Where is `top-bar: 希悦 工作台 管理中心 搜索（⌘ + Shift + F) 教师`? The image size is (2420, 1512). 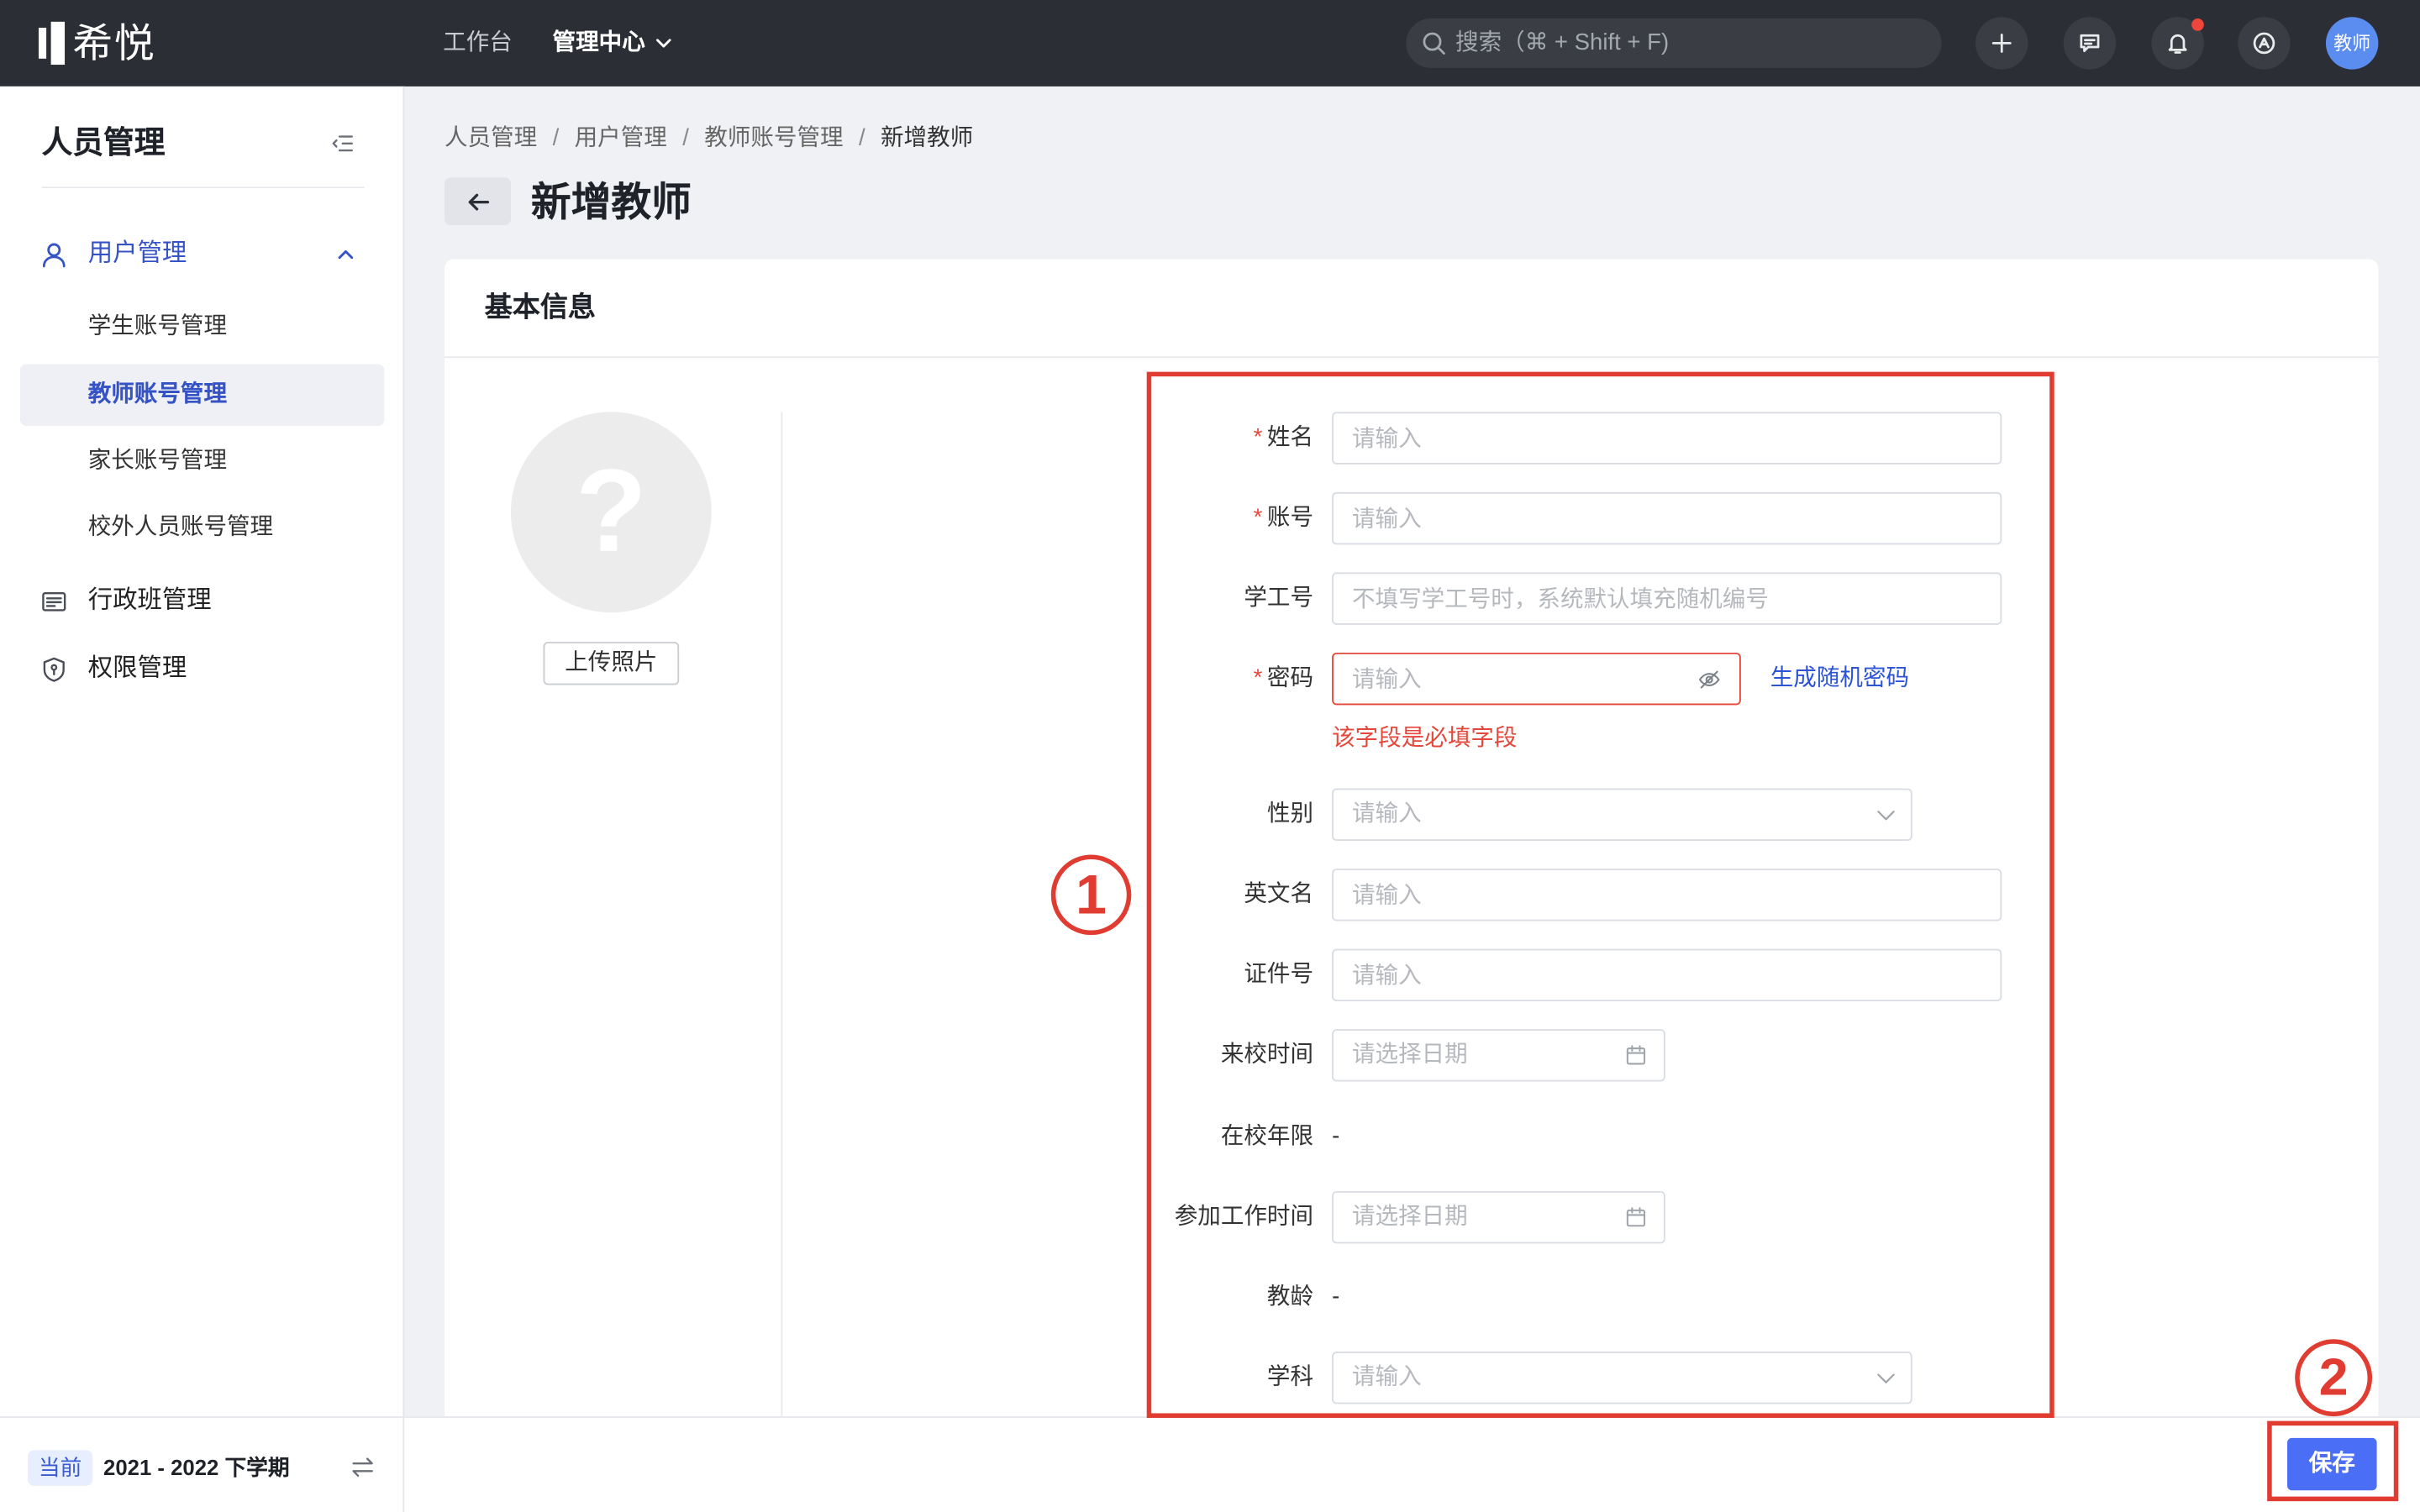 top-bar: 希悦 工作台 管理中心 搜索（⌘ + Shift + F) 教师 is located at coordinates (1210, 43).